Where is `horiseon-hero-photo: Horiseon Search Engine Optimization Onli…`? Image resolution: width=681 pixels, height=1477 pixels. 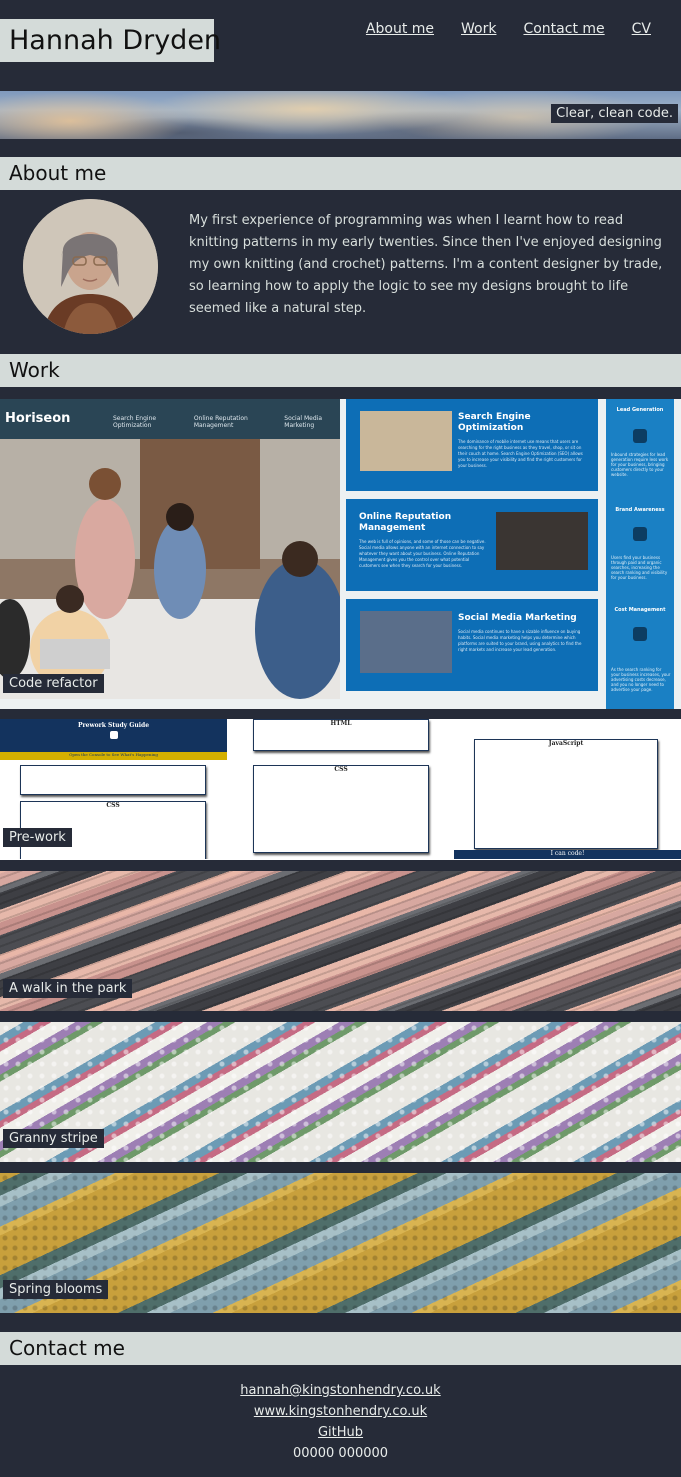 horiseon-hero-photo: Horiseon Search Engine Optimization Onli… is located at coordinates (172, 549).